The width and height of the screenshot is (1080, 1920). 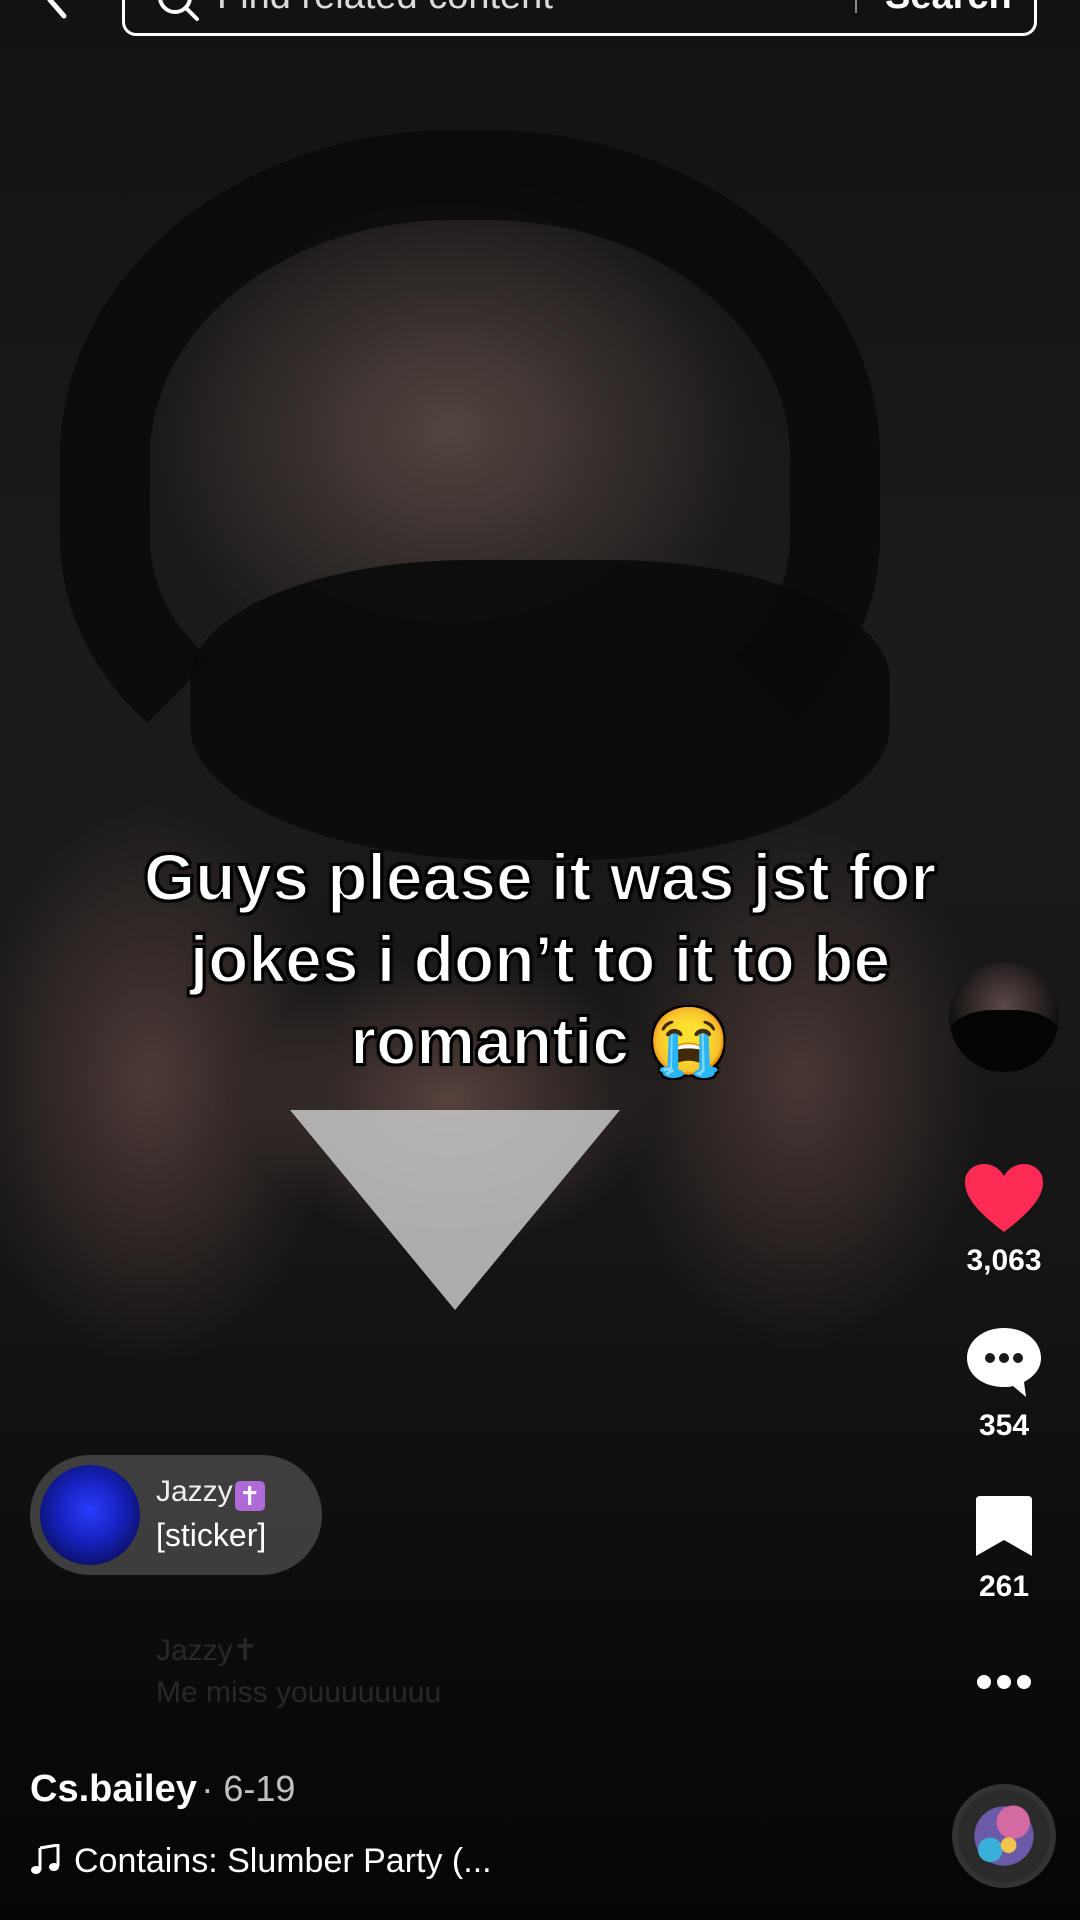 I want to click on comment-username: Jazzy ✝, so click(x=210, y=1493).